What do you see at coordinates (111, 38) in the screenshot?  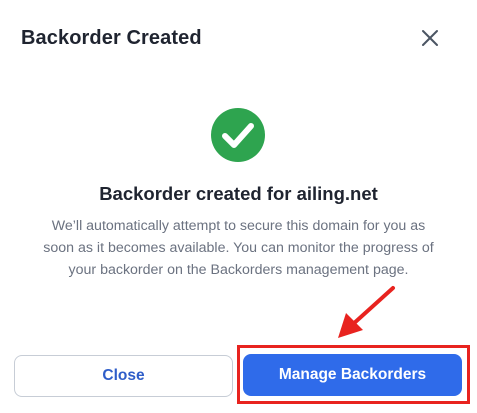 I see `dialog-title: Backorder Created` at bounding box center [111, 38].